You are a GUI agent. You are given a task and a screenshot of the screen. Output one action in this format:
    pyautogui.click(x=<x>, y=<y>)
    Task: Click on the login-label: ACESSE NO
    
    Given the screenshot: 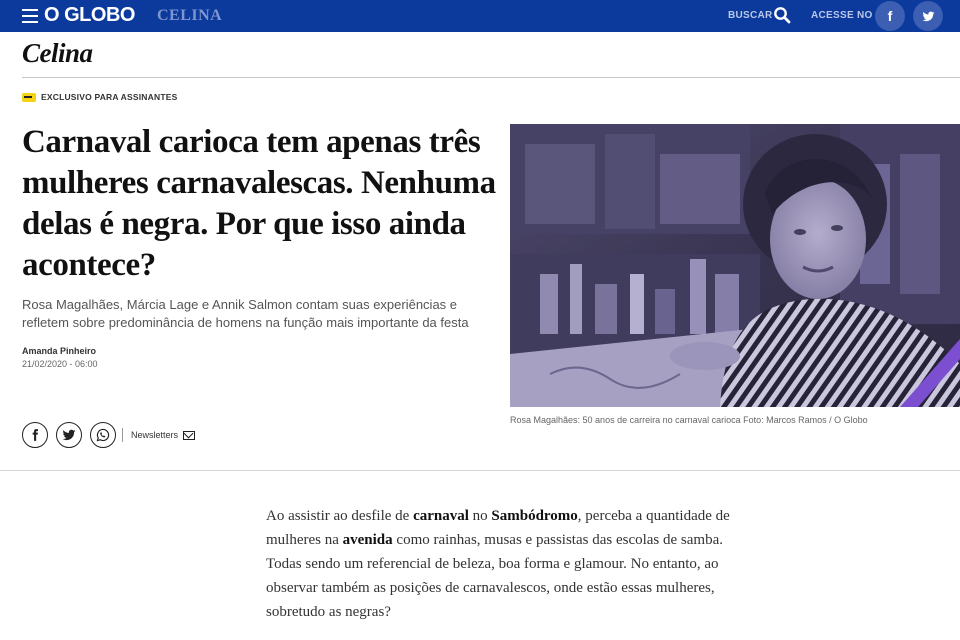 What is the action you would take?
    pyautogui.click(x=842, y=15)
    